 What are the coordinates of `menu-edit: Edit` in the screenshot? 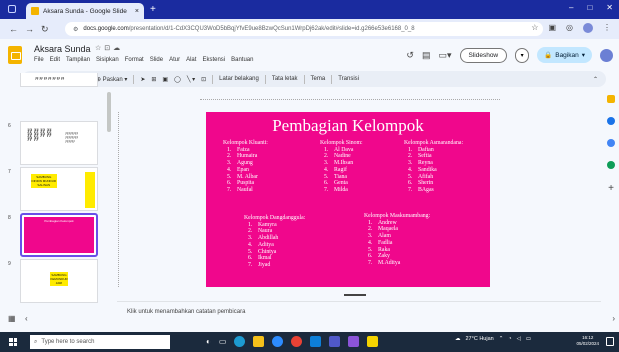 It's located at (55, 60).